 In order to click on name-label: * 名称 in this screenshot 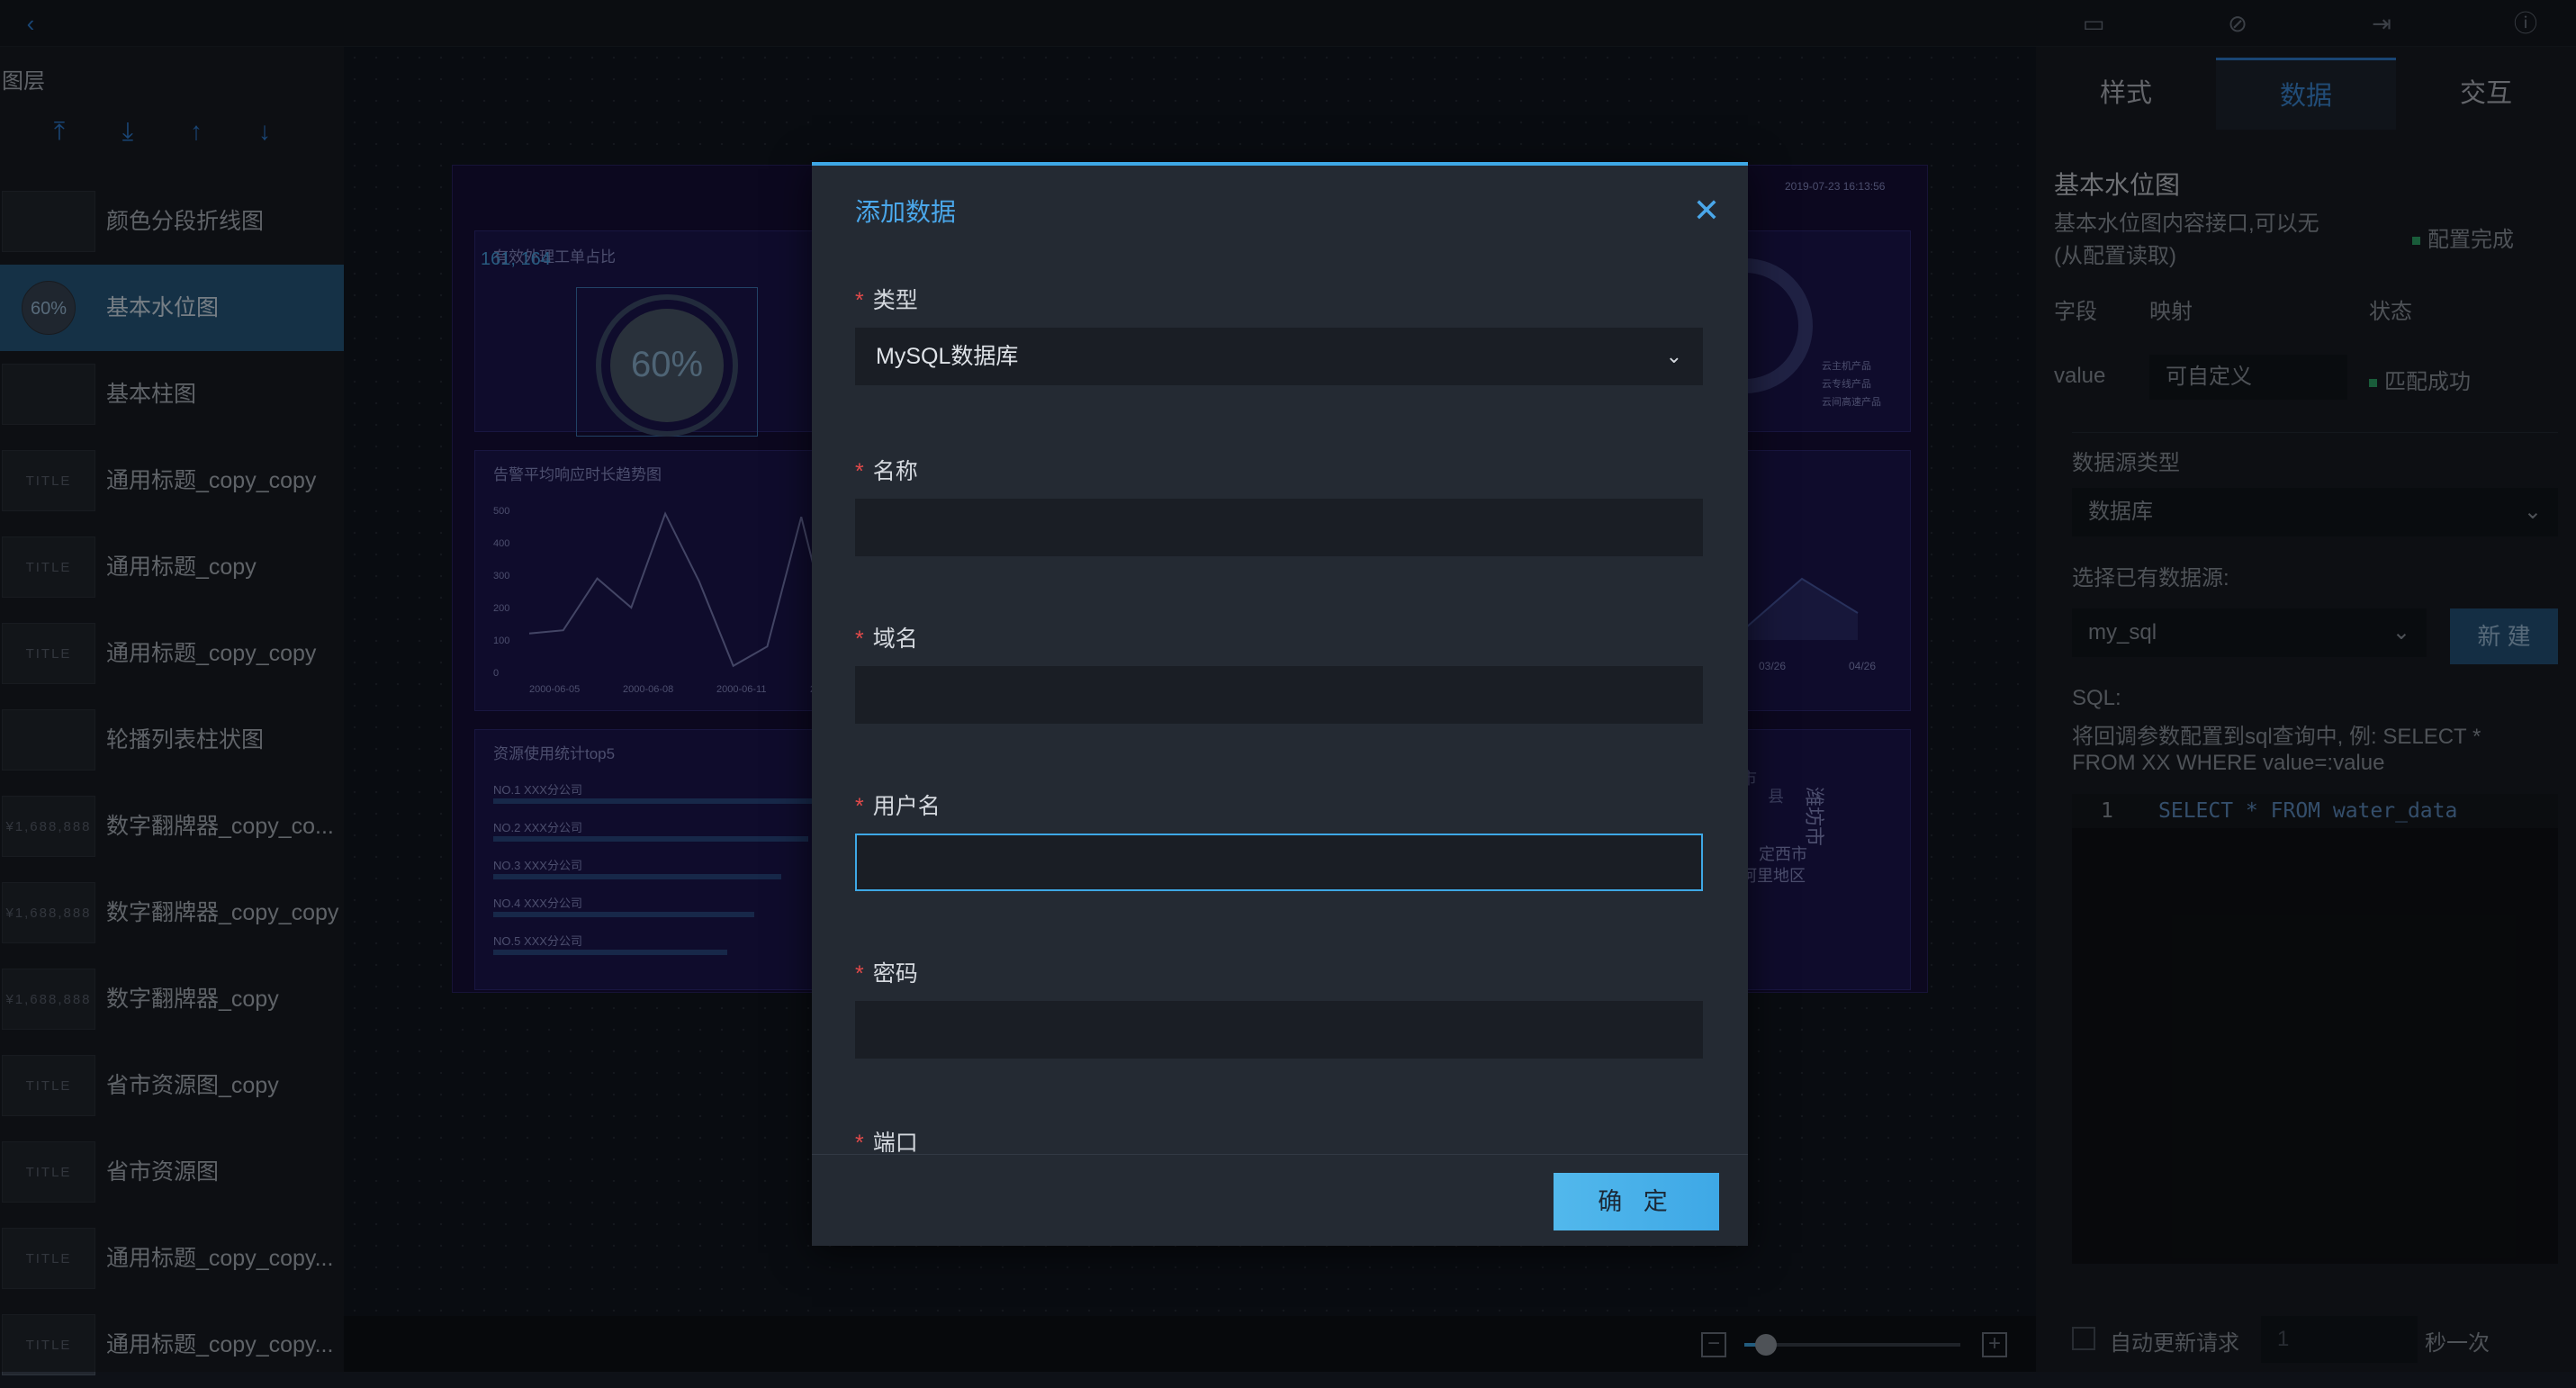, I will do `click(886, 470)`.